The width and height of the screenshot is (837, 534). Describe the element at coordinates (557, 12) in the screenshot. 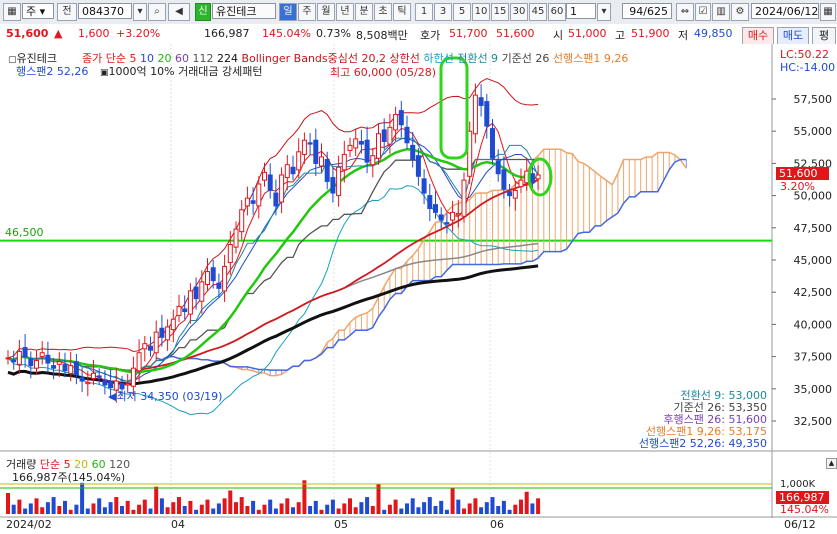

I see `interval-button-60: 60` at that location.